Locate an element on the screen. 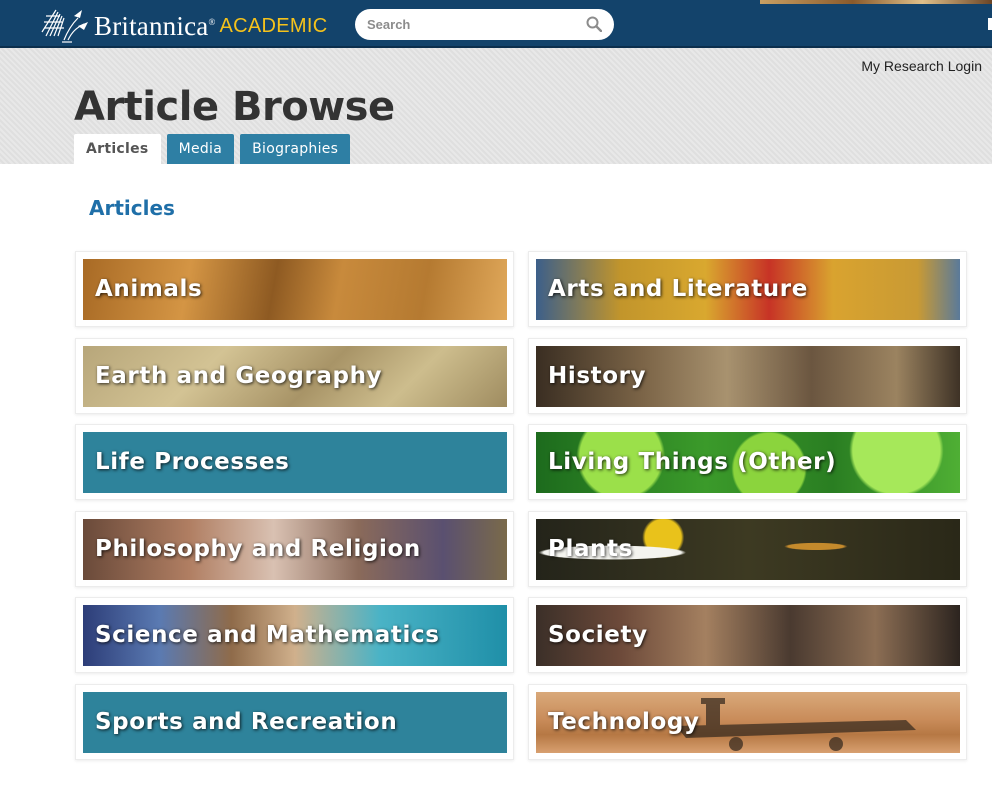 The height and width of the screenshot is (808, 992). category-card-technology: Technology is located at coordinates (747, 722).